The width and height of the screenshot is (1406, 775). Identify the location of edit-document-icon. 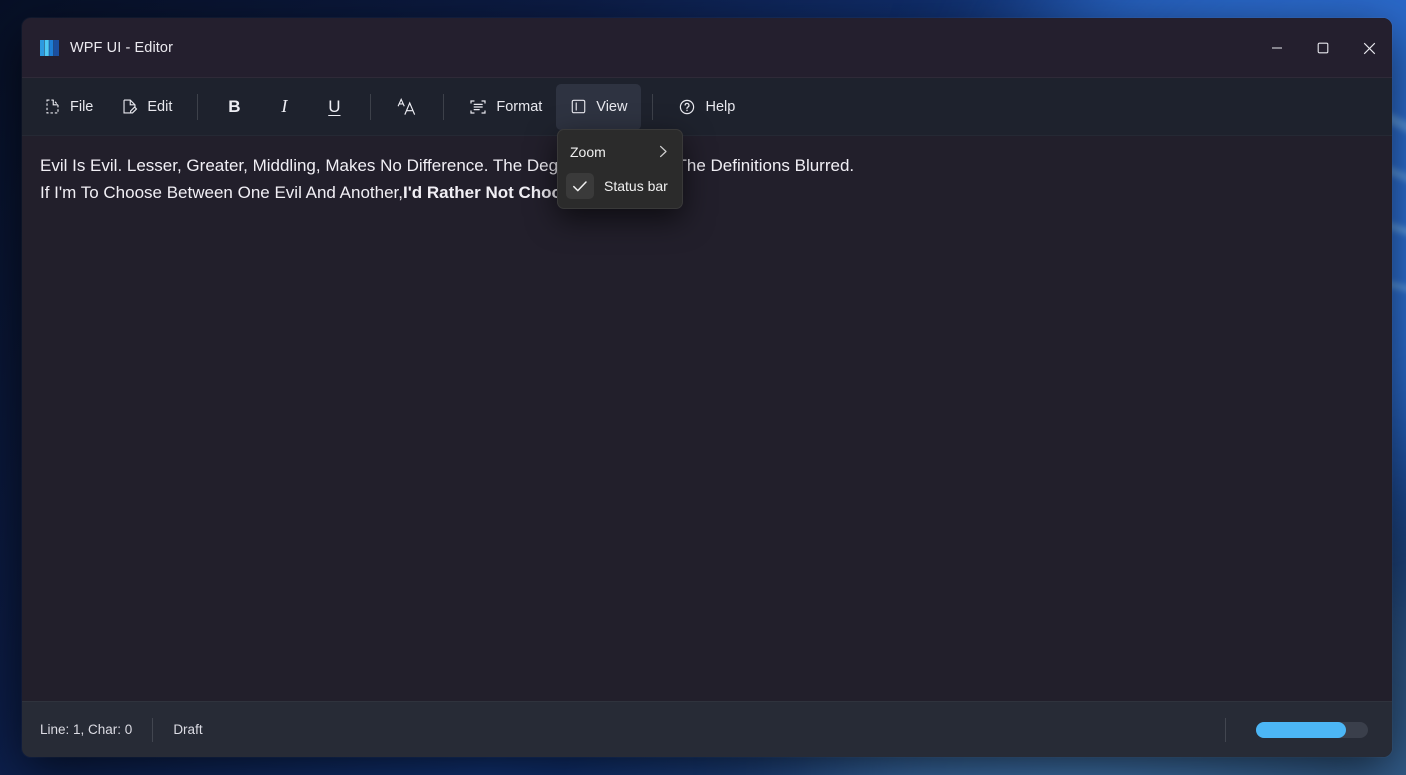
(129, 106).